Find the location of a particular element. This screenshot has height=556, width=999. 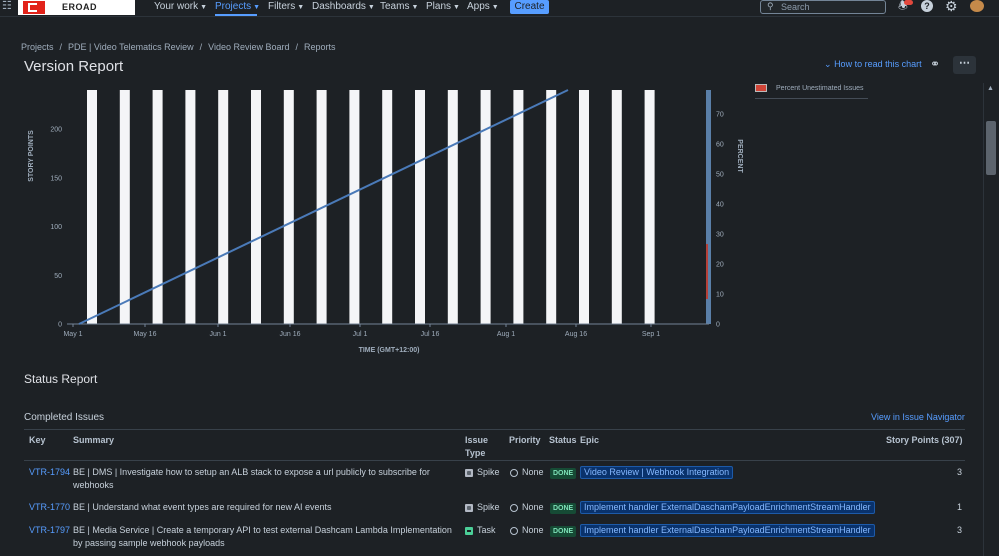

x-tick-label: Jun 1 is located at coordinates (217, 334).